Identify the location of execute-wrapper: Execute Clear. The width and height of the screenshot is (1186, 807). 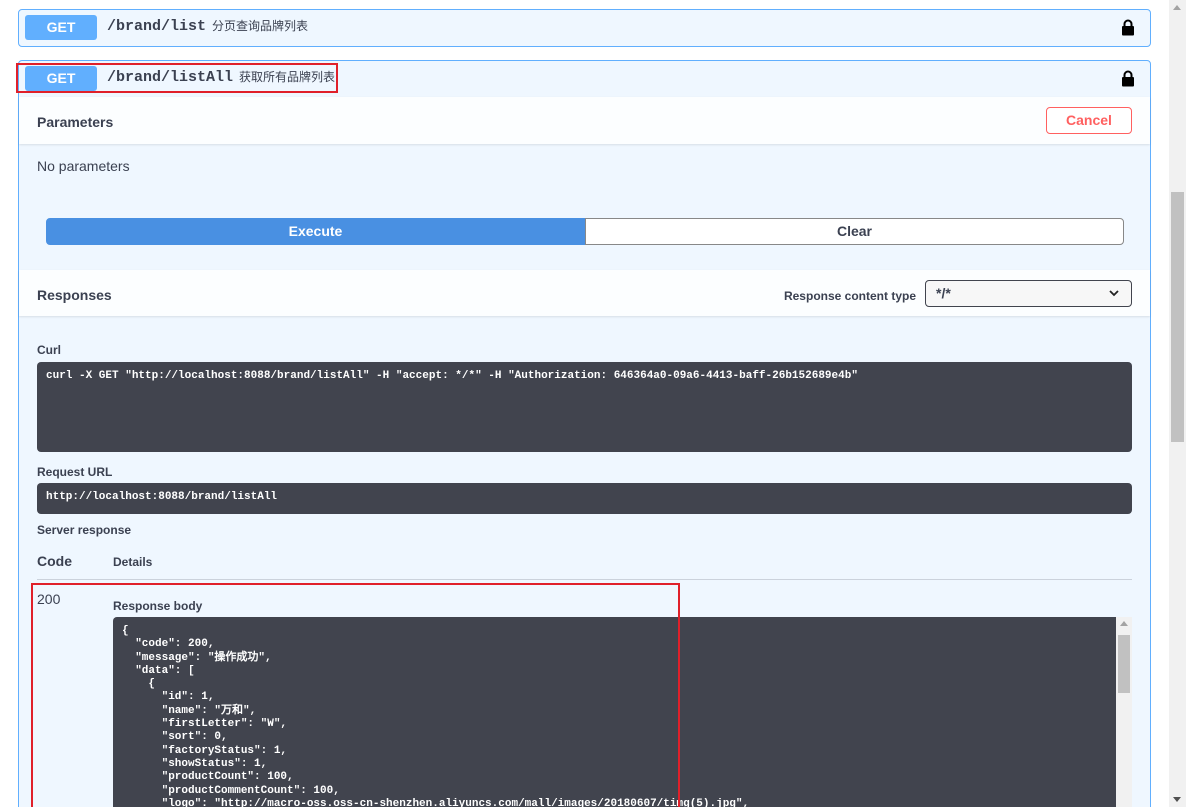
(585, 231).